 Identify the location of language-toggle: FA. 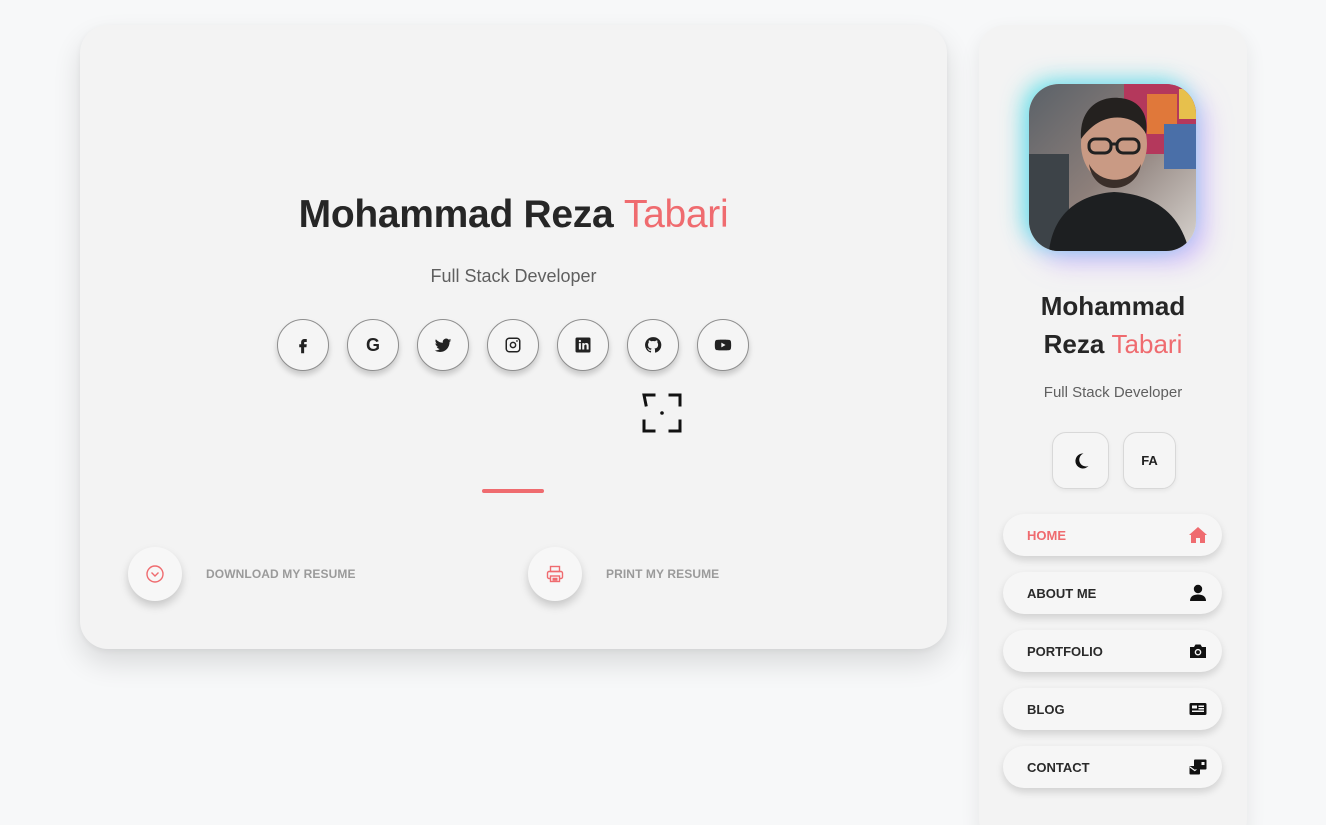
(1149, 460).